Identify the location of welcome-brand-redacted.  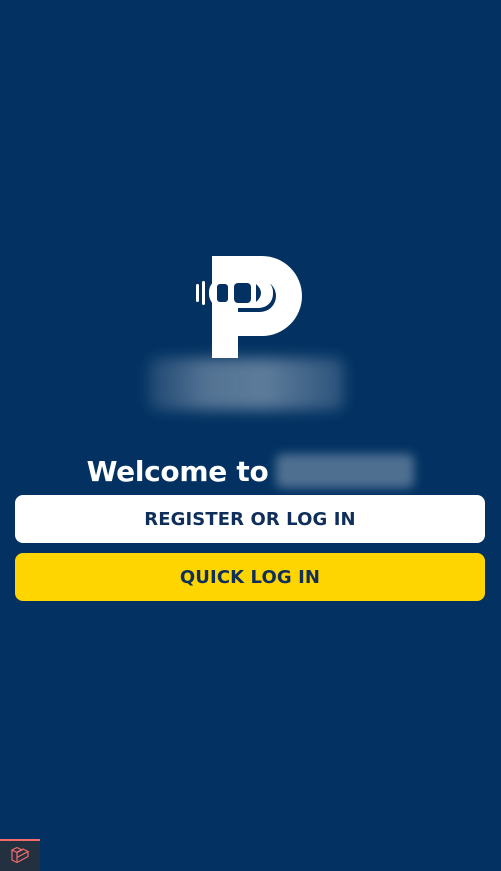
(345, 471).